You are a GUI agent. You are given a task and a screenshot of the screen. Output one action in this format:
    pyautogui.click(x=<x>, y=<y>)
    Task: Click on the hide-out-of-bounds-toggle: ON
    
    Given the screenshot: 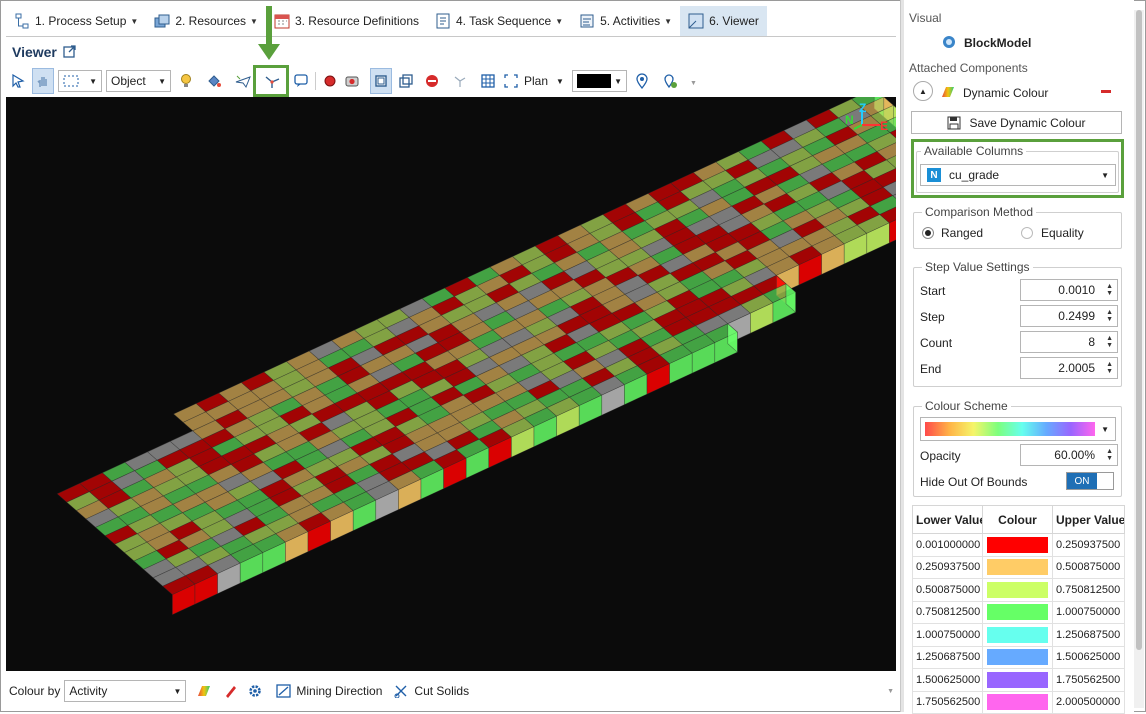 What is the action you would take?
    pyautogui.click(x=1090, y=481)
    